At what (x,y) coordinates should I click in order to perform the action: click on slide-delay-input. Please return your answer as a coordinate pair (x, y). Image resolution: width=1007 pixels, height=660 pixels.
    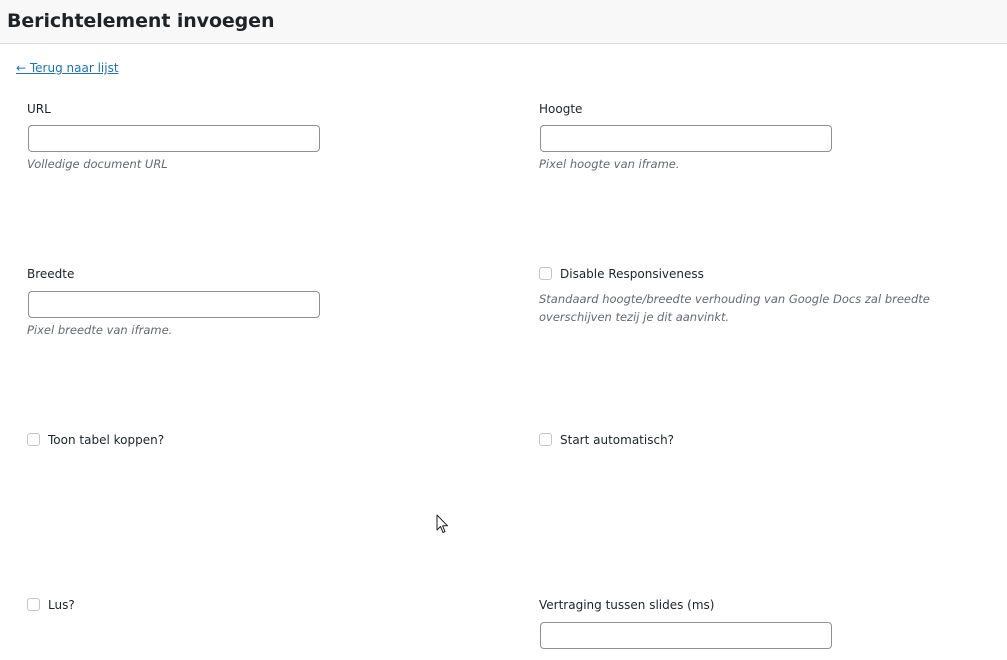
    Looking at the image, I should click on (686, 635).